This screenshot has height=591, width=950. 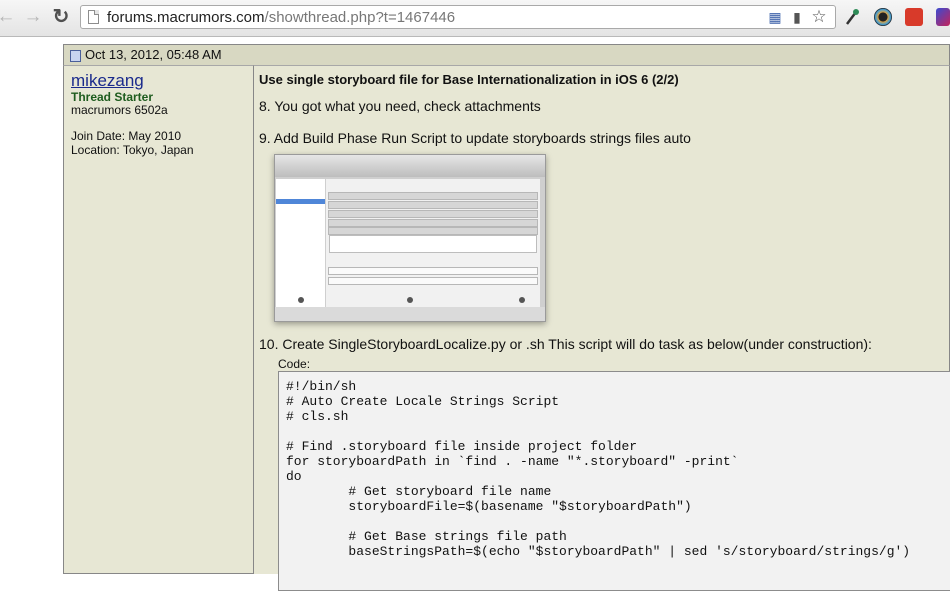 What do you see at coordinates (93, 17) in the screenshot?
I see `page-icon` at bounding box center [93, 17].